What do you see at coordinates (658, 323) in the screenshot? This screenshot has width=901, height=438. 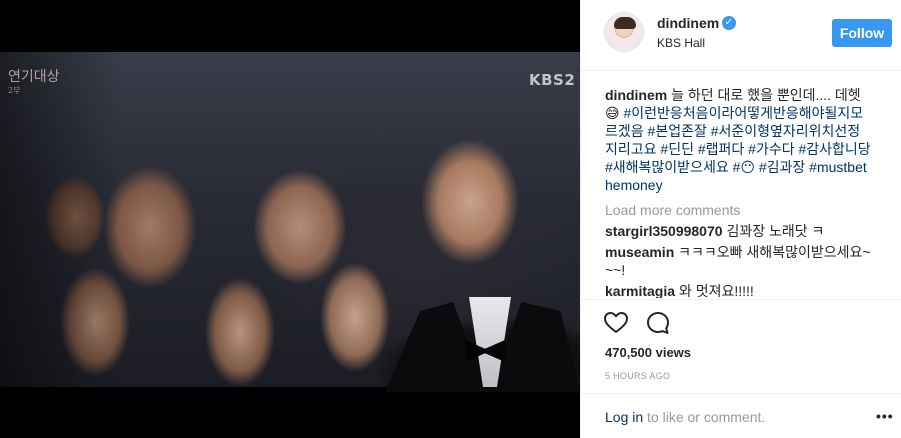 I see `comment-icon` at bounding box center [658, 323].